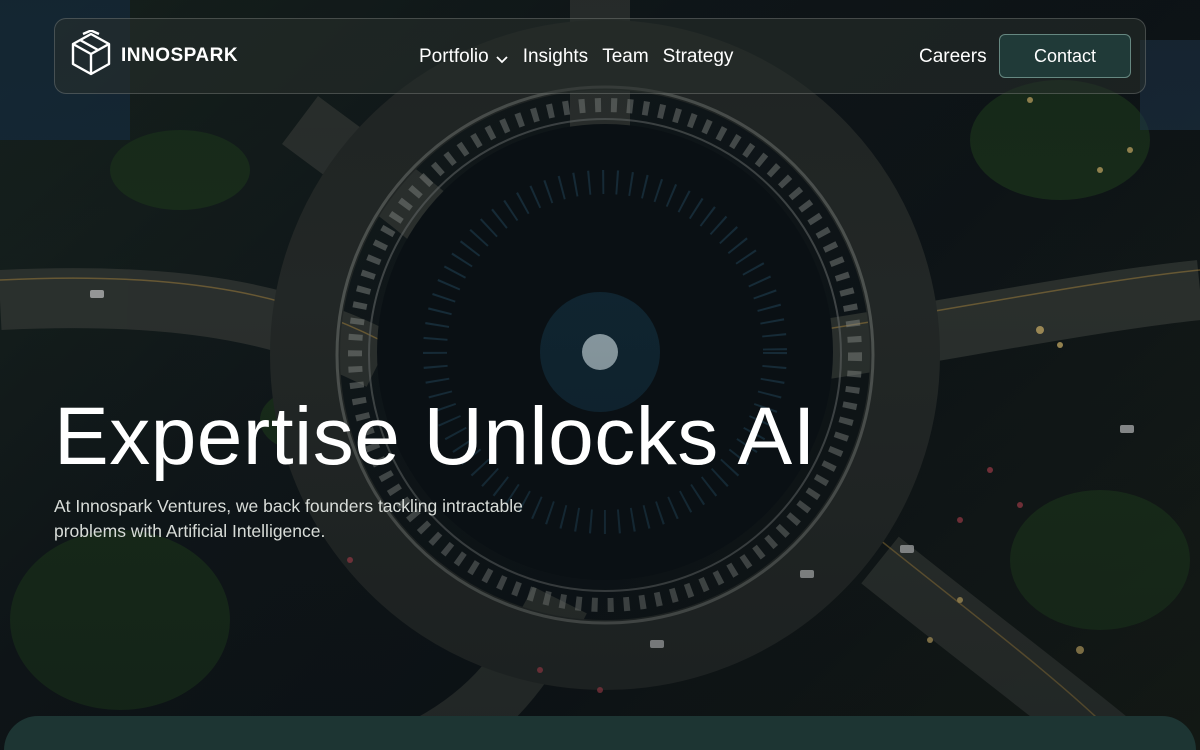  I want to click on careers-link: Careers, so click(953, 57).